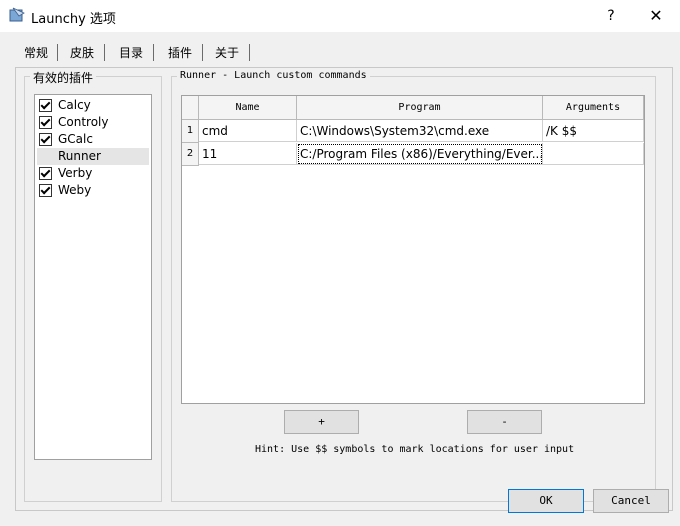 This screenshot has width=680, height=526. Describe the element at coordinates (36, 53) in the screenshot. I see `tab-general: 常规` at that location.